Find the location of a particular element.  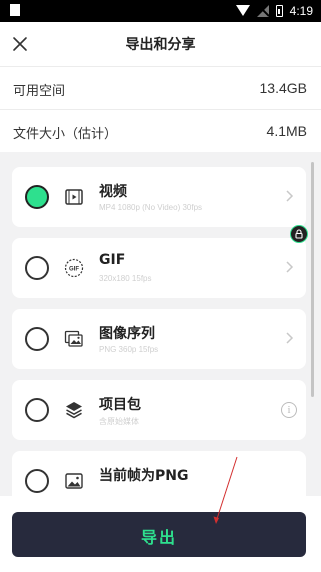

option-title: GIF is located at coordinates (112, 260).